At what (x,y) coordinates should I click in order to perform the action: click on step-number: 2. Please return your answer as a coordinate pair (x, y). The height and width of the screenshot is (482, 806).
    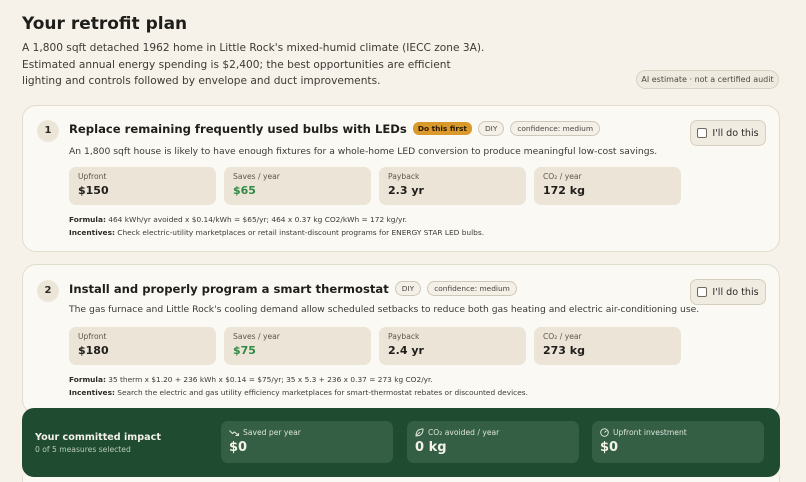
    Looking at the image, I should click on (48, 291).